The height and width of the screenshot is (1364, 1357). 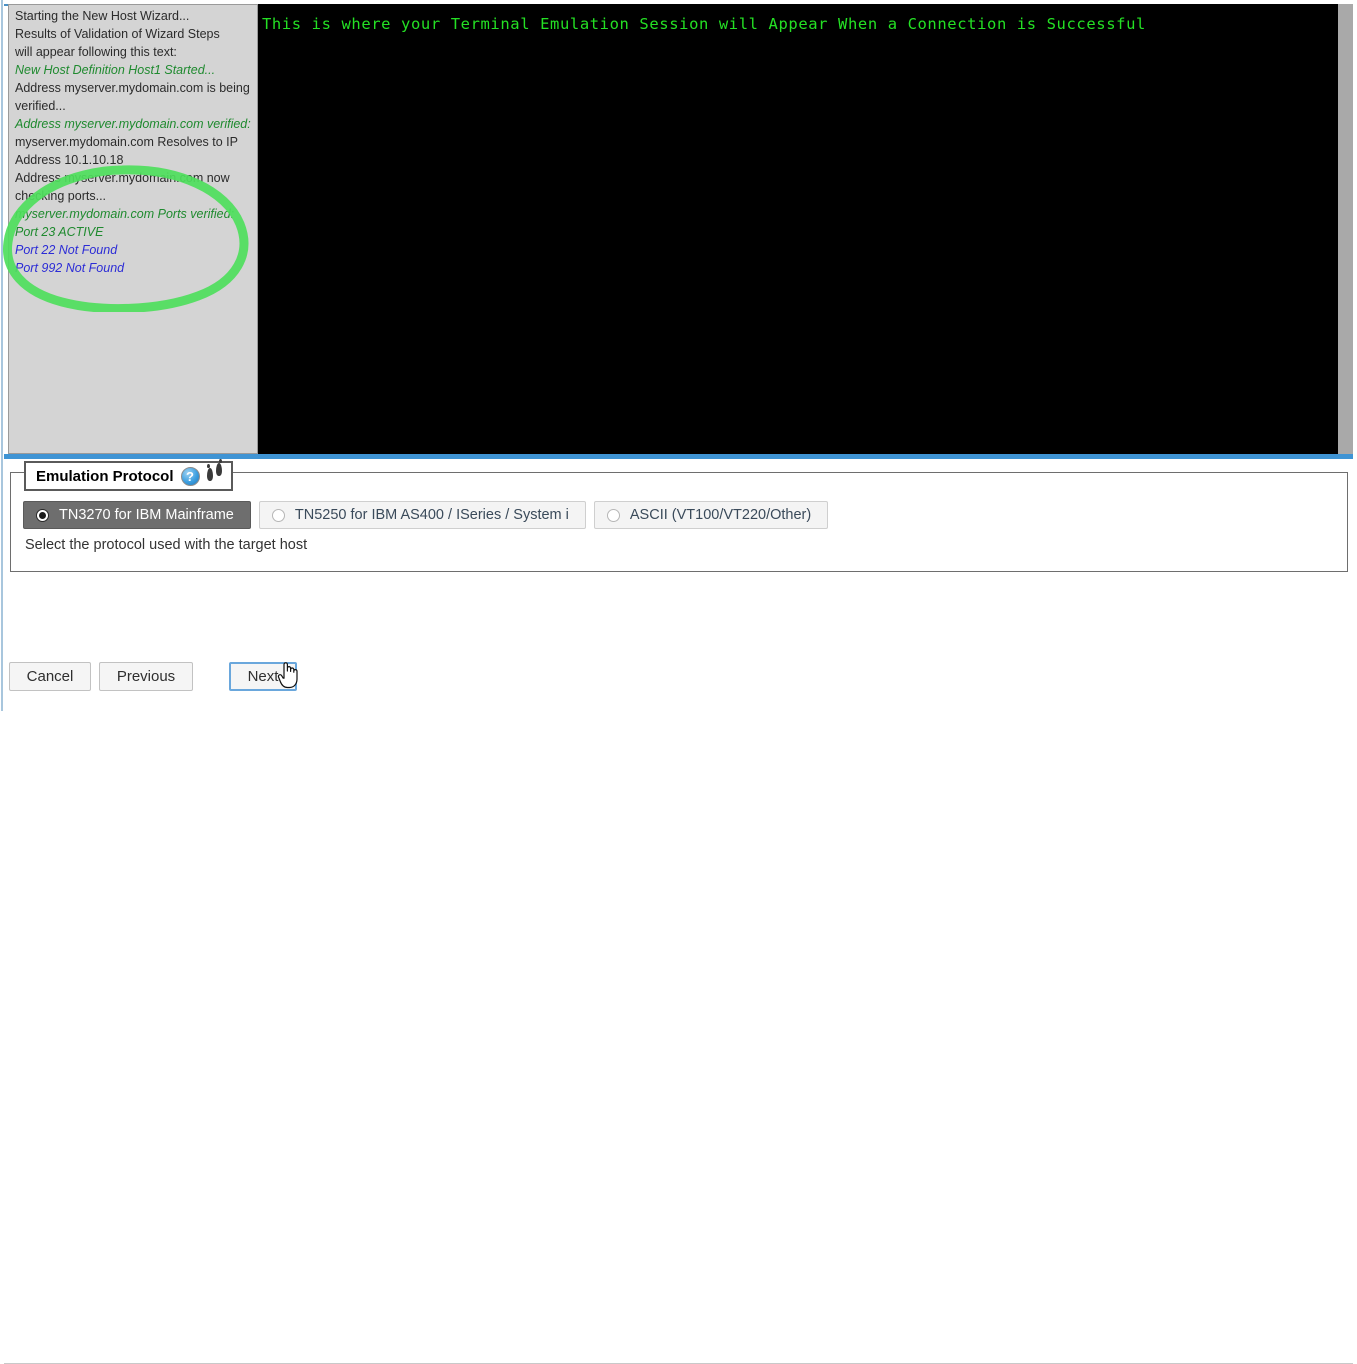 I want to click on previous-button: Previous, so click(x=146, y=676).